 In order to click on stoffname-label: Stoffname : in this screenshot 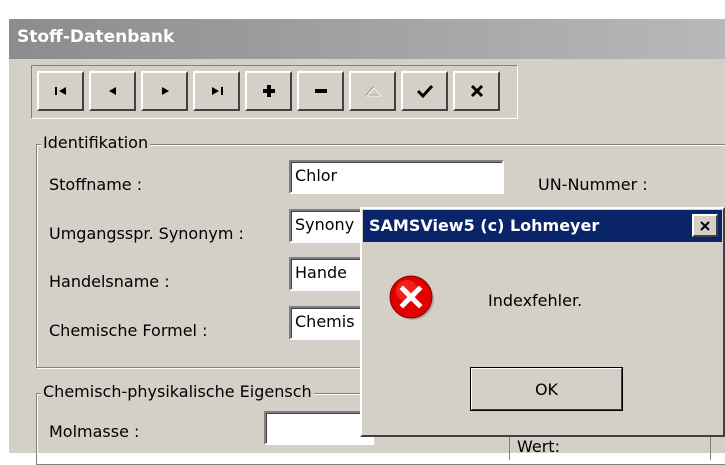, I will do `click(96, 184)`.